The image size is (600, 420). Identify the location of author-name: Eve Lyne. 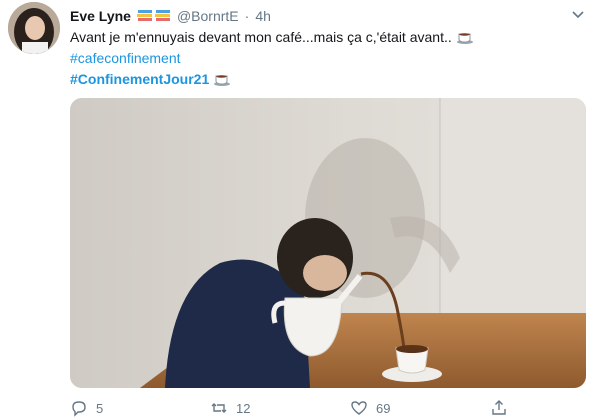
(100, 16).